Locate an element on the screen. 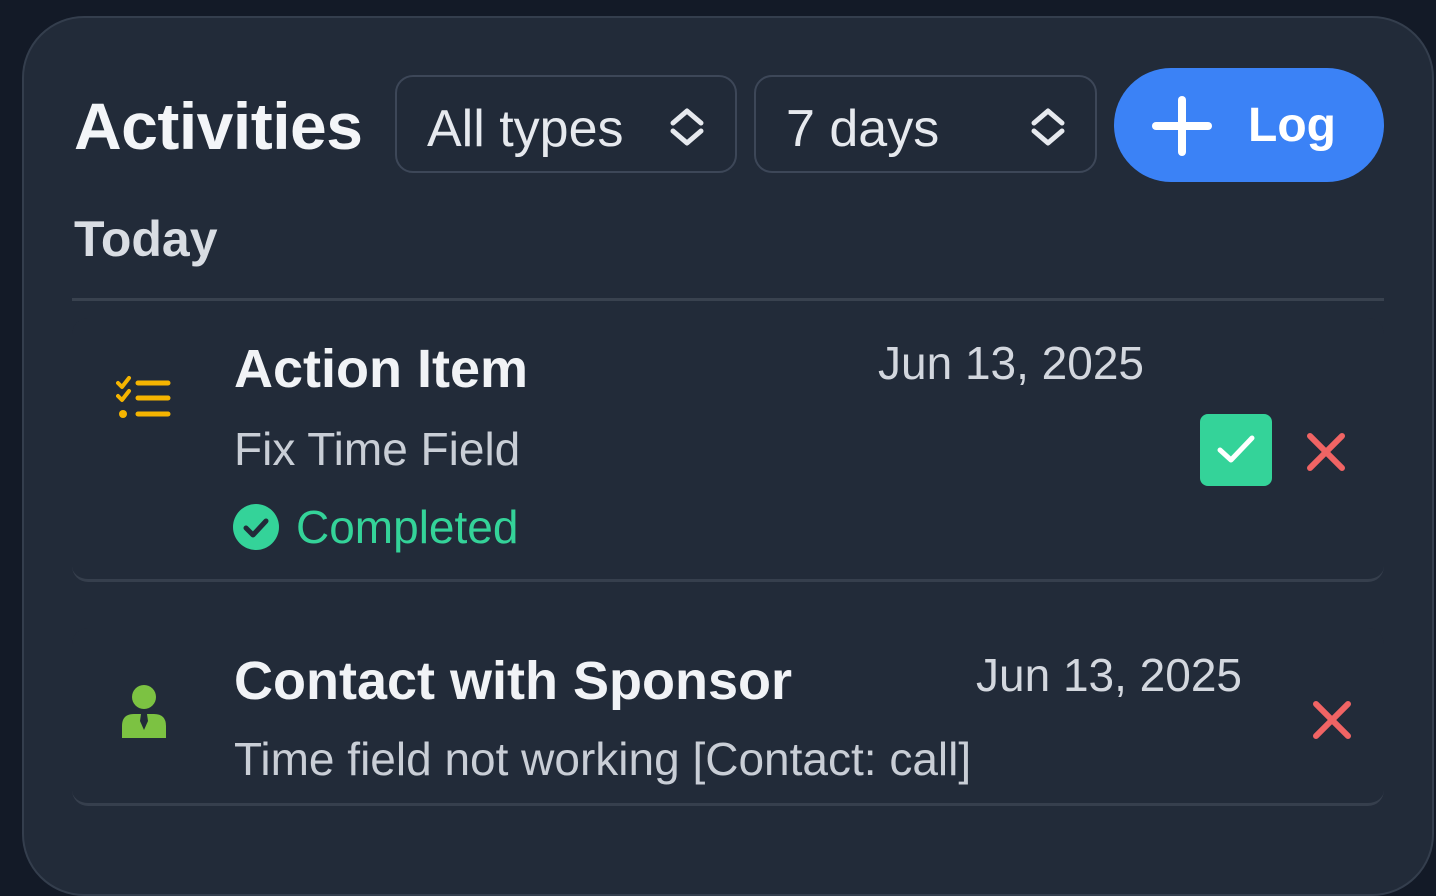 The width and height of the screenshot is (1436, 896). checklist-icon is located at coordinates (143, 397).